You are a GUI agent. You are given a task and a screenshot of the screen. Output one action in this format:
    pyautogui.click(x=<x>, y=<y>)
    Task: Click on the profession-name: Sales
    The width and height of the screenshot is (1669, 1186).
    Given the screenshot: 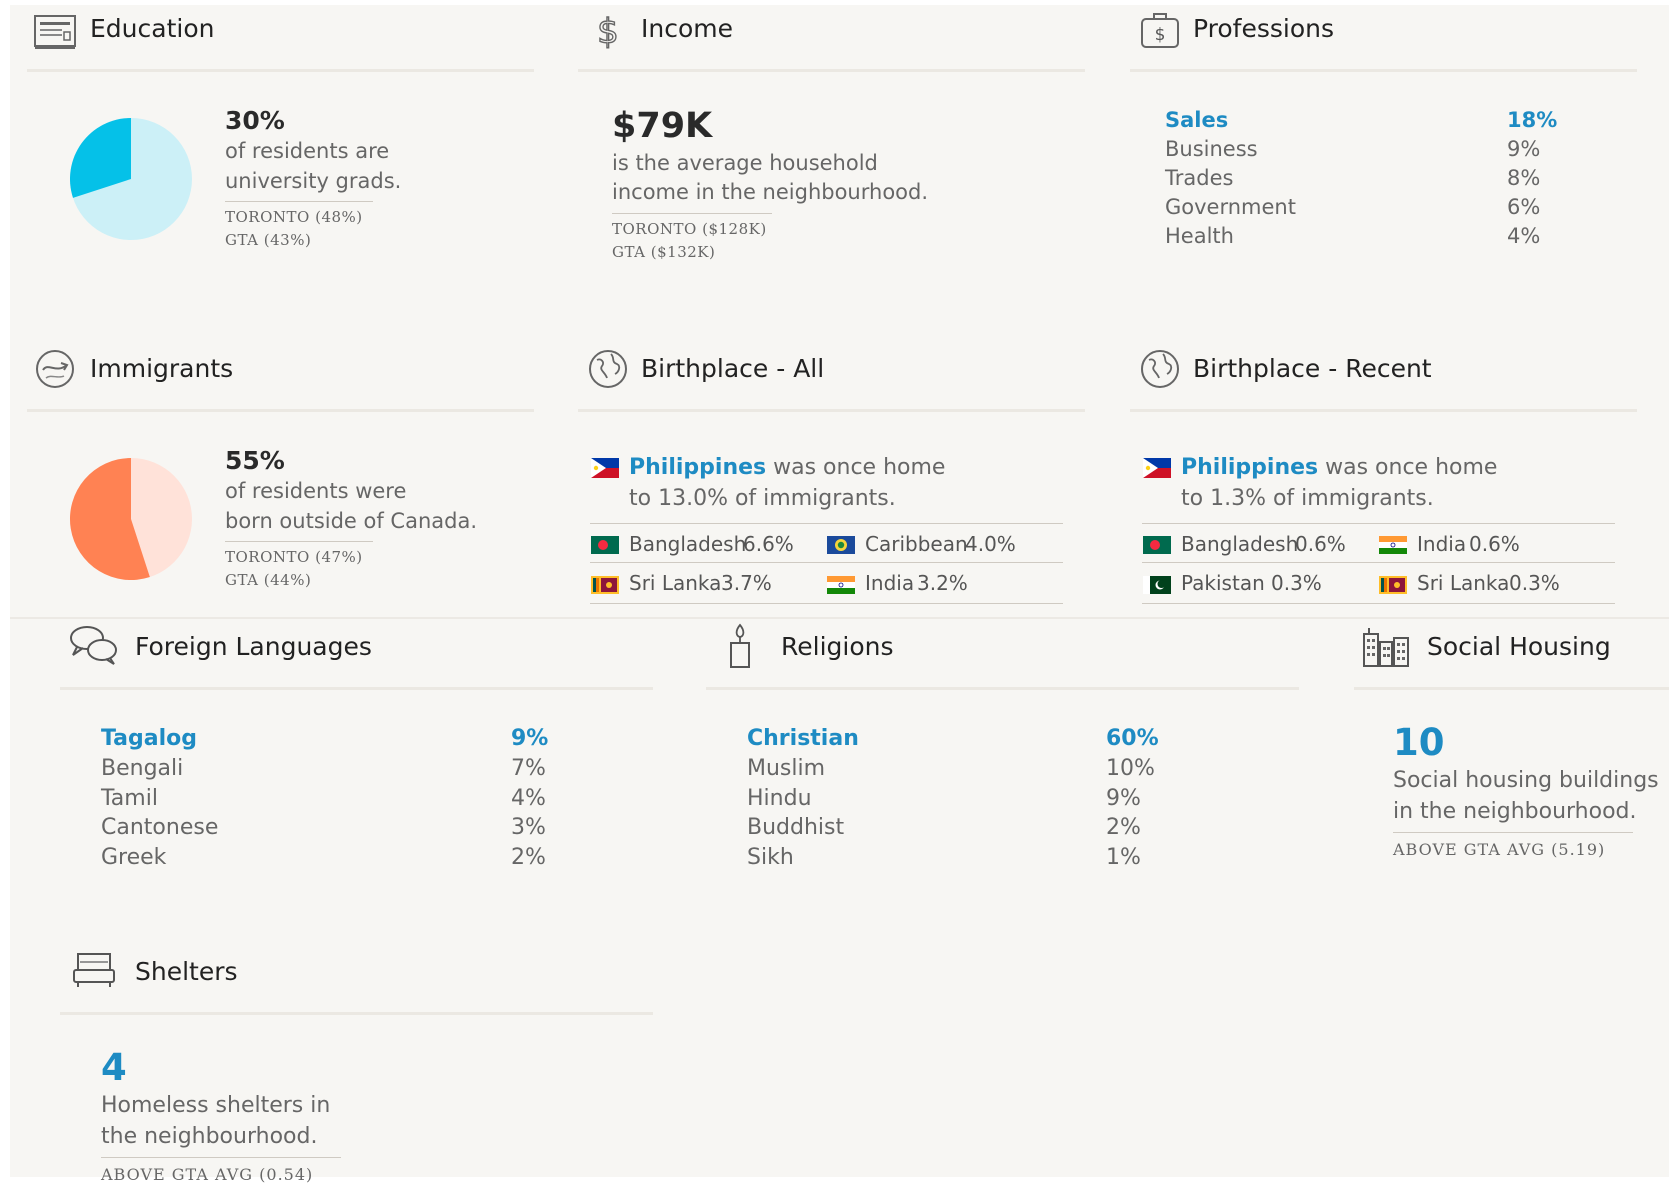 What is the action you would take?
    pyautogui.click(x=1197, y=120)
    